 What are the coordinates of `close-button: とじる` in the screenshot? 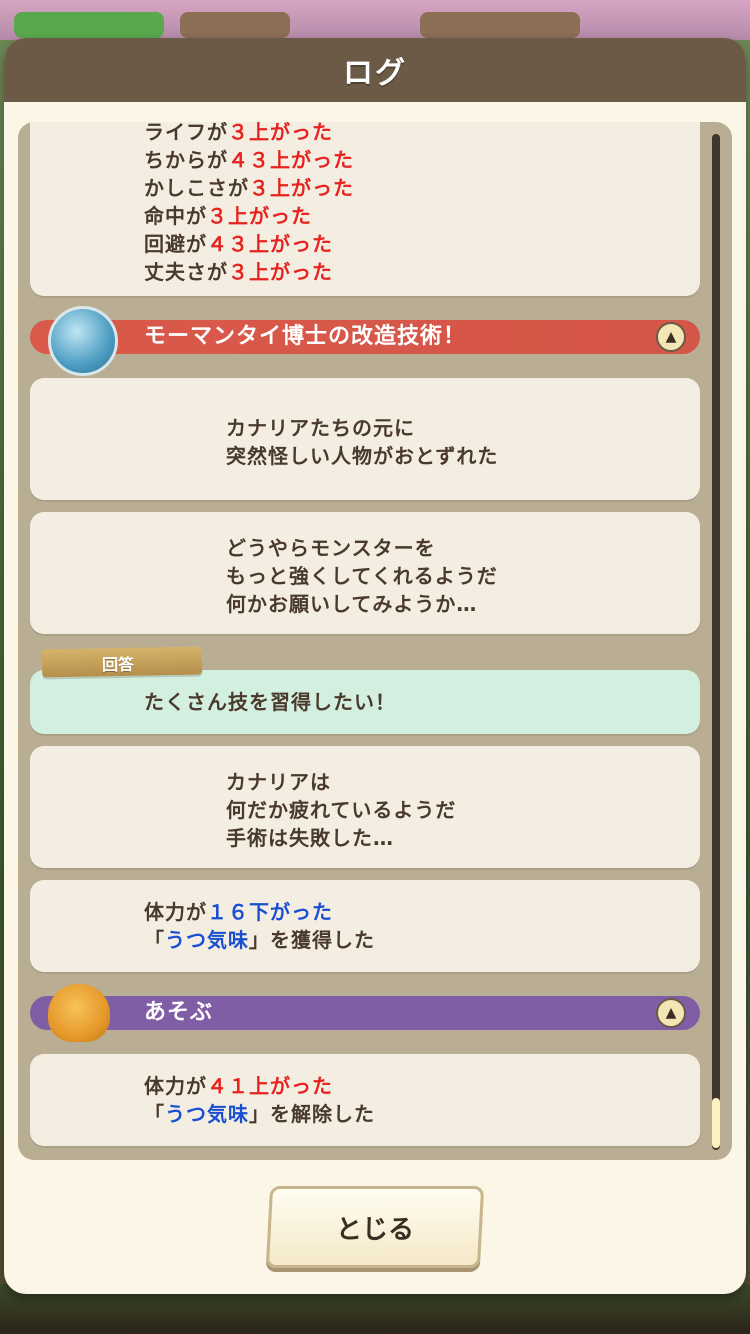 It's located at (375, 1227).